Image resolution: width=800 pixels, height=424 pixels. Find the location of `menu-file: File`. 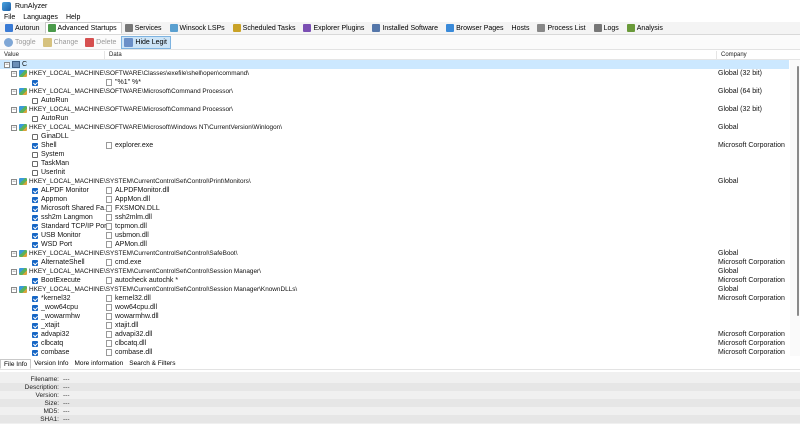

menu-file: File is located at coordinates (9, 17).